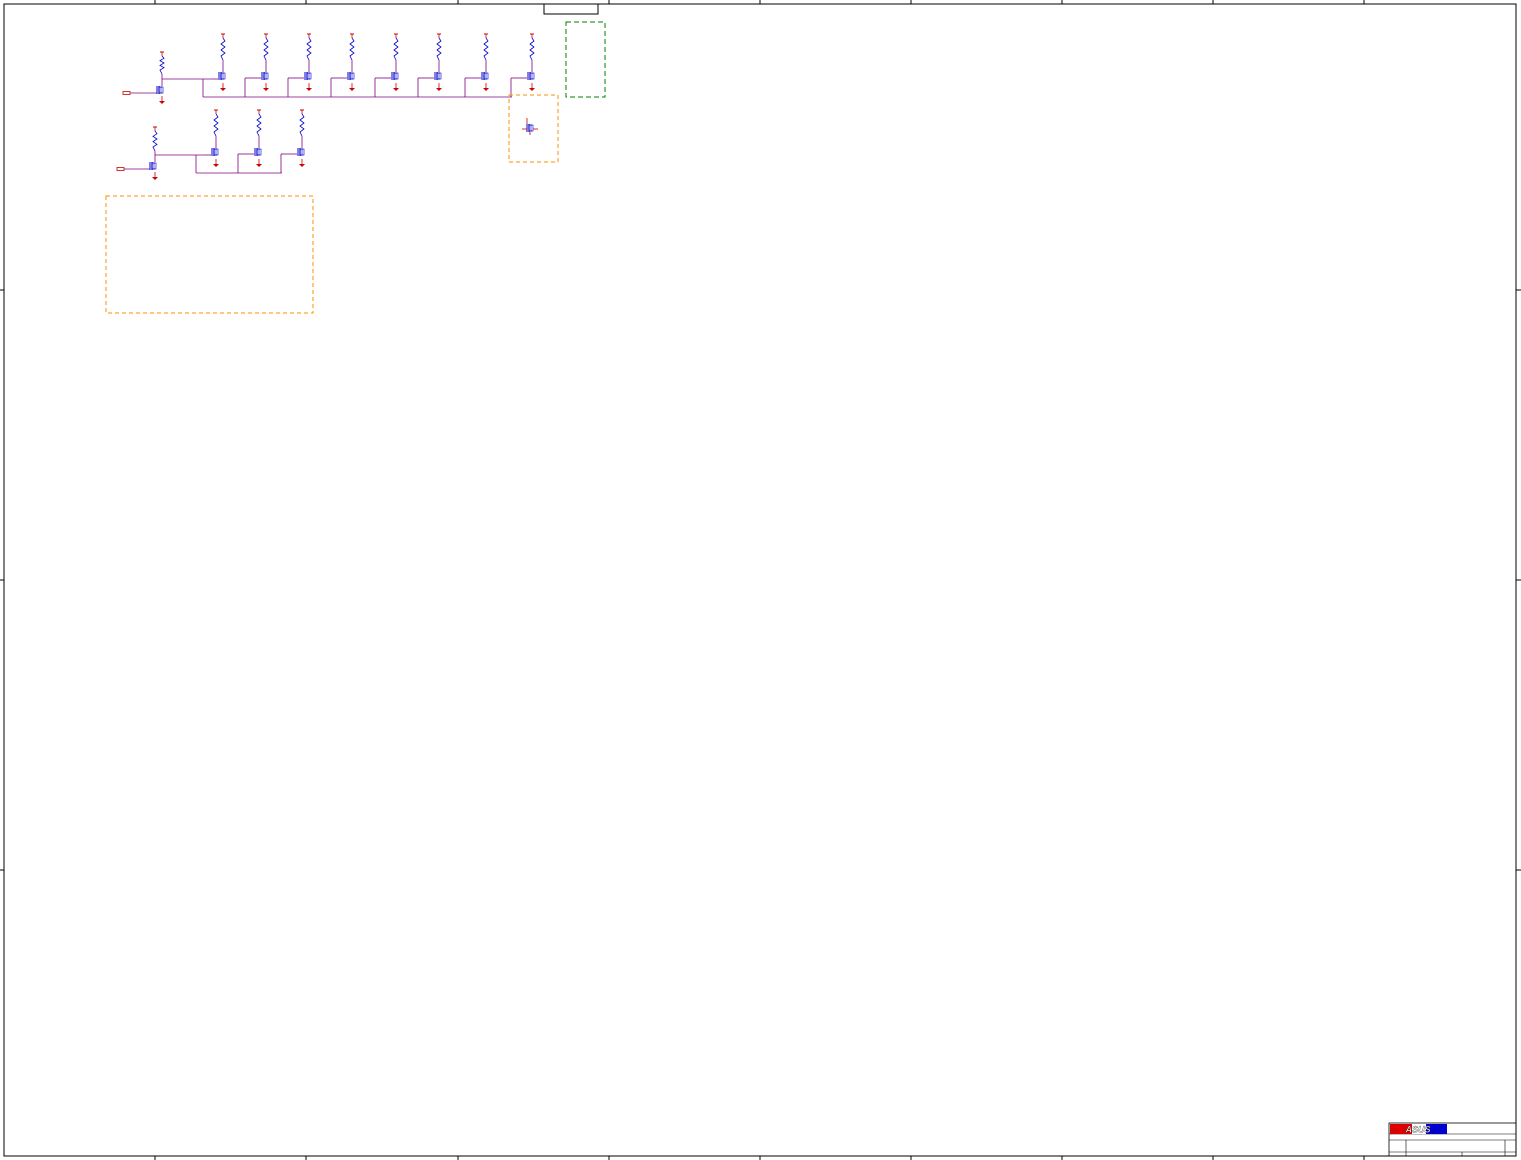  What do you see at coordinates (585, 59) in the screenshot?
I see `note-box-green` at bounding box center [585, 59].